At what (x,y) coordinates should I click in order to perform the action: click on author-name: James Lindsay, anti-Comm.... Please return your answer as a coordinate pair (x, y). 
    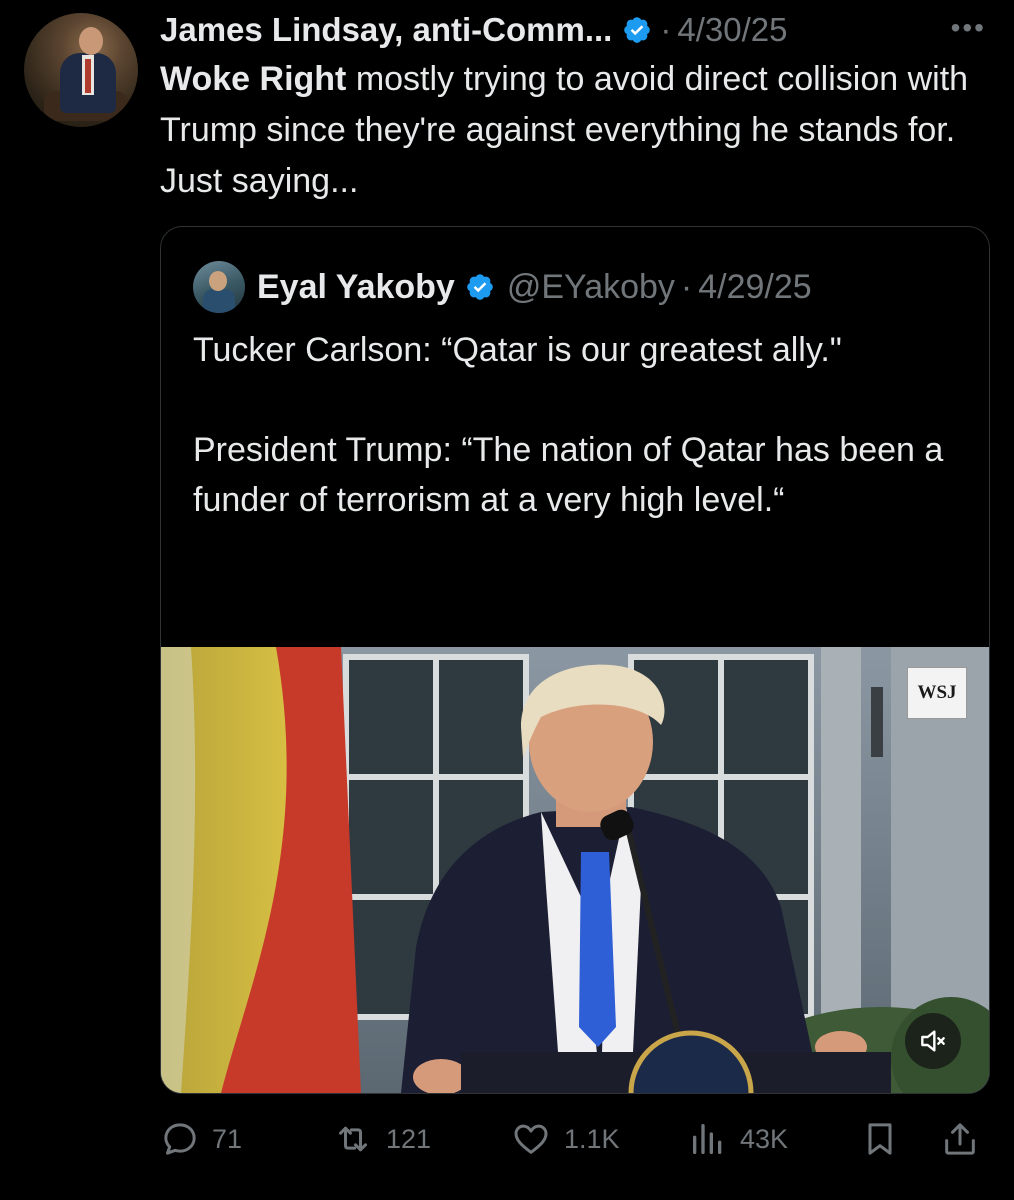
    Looking at the image, I should click on (386, 30).